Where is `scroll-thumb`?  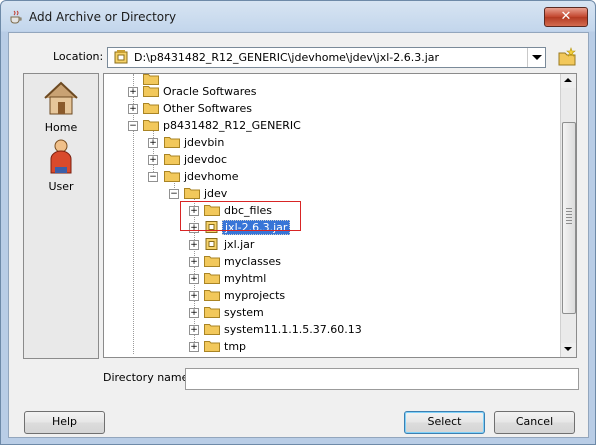 scroll-thumb is located at coordinates (569, 218).